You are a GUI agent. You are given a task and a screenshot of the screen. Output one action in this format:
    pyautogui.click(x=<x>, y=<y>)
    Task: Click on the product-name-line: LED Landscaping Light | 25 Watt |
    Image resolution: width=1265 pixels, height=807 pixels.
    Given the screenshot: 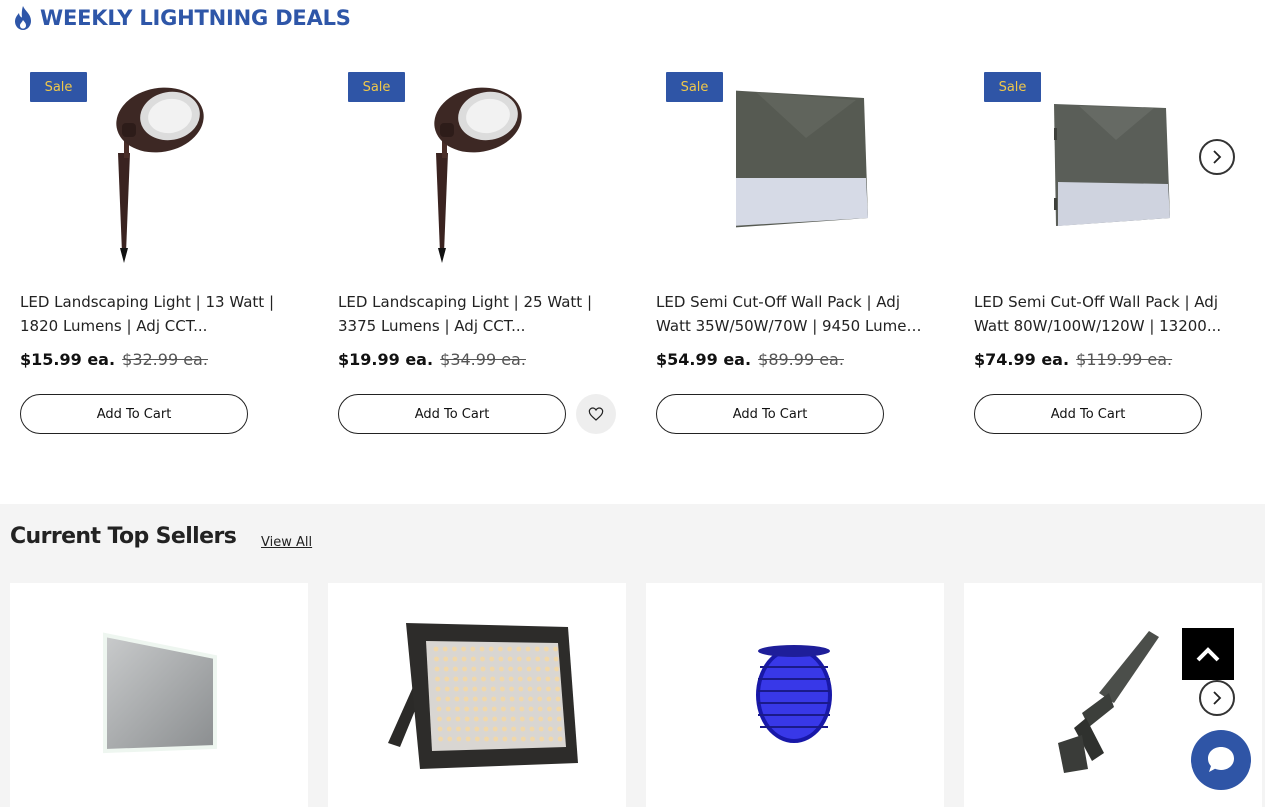 What is the action you would take?
    pyautogui.click(x=473, y=302)
    